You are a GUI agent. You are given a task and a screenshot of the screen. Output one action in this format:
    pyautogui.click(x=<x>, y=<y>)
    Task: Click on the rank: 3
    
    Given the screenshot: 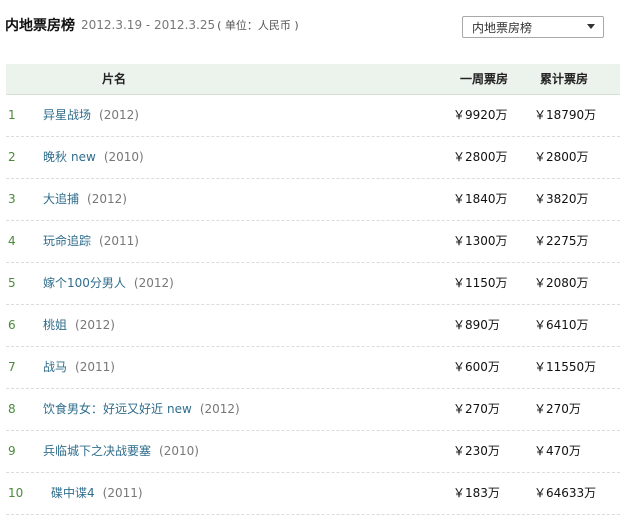 What is the action you would take?
    pyautogui.click(x=12, y=199)
    